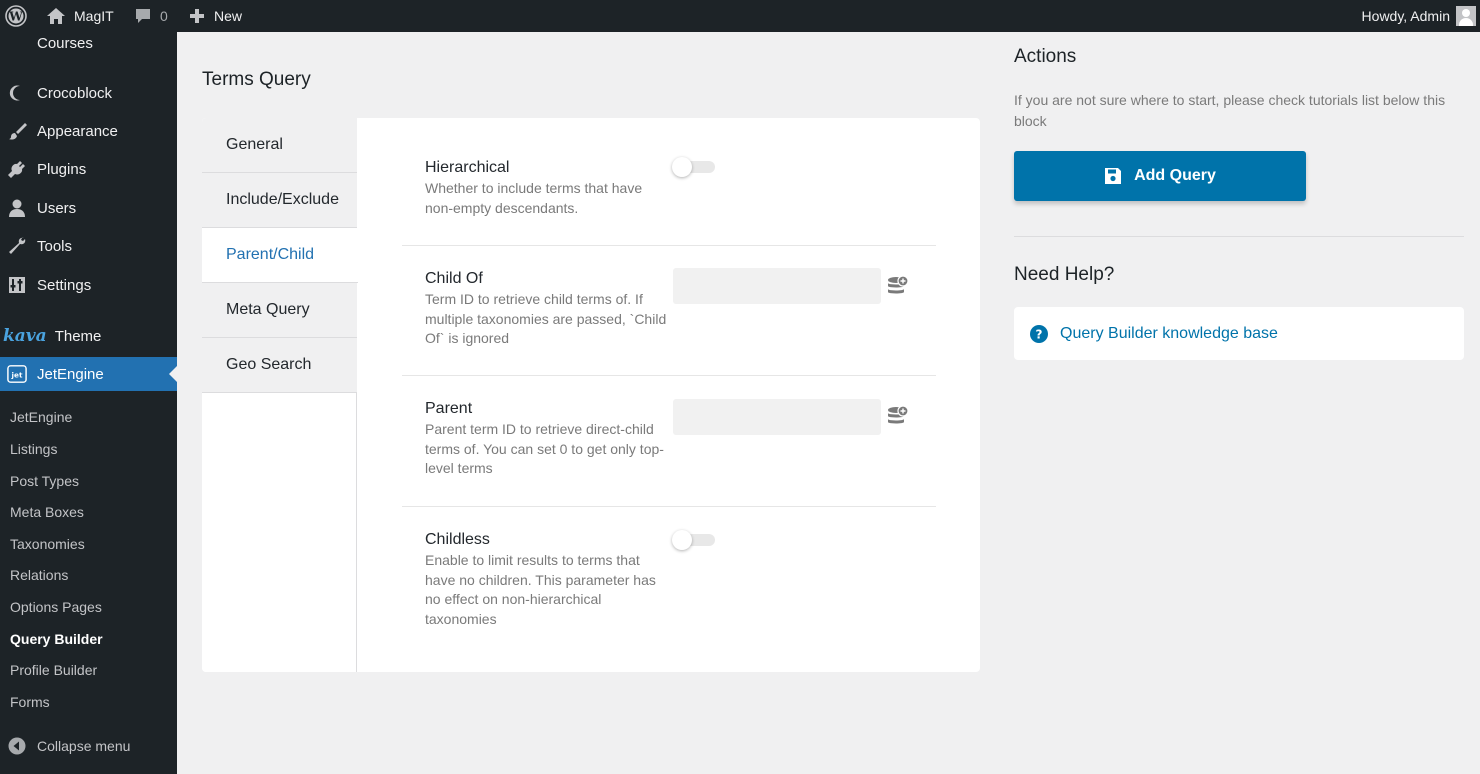  What do you see at coordinates (88, 169) in the screenshot?
I see `menu-item-plugins: Plugins` at bounding box center [88, 169].